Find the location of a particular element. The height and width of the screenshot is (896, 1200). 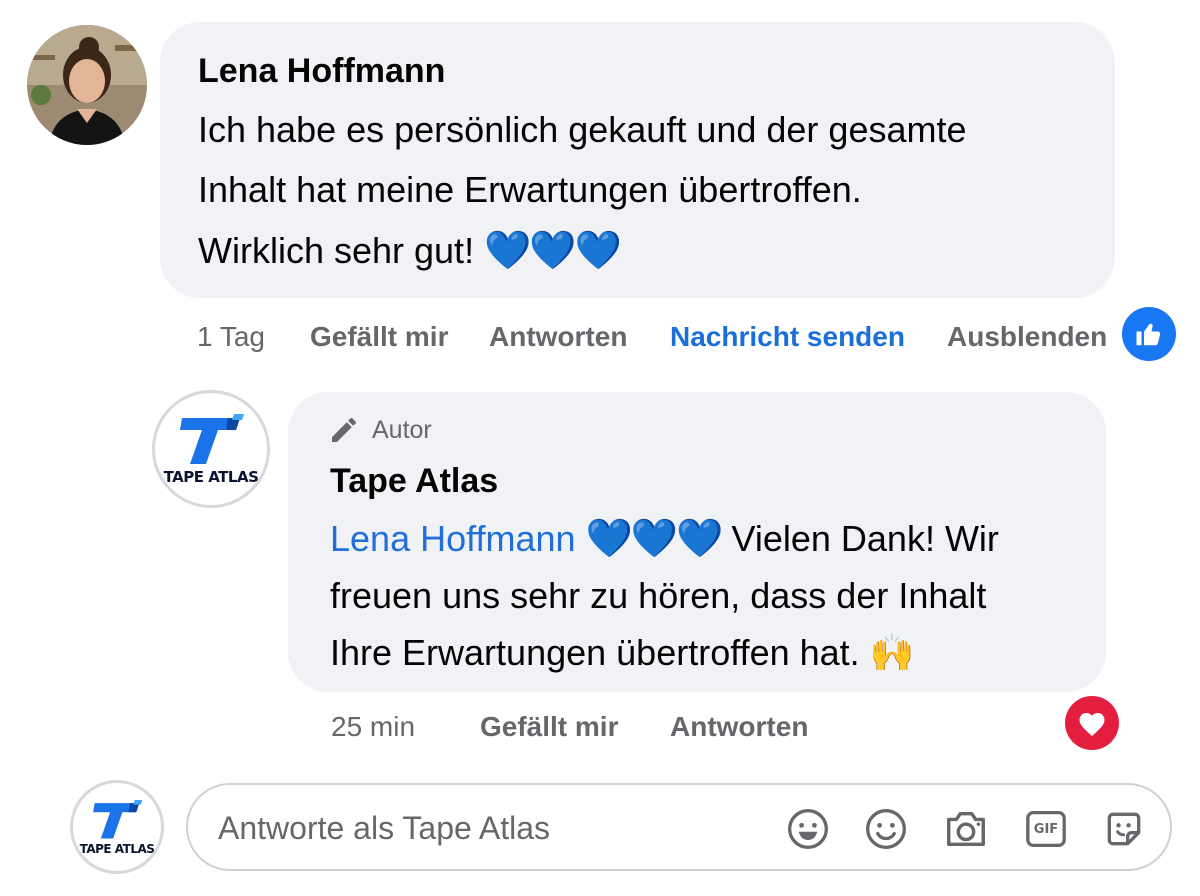

reply-line-1: Lena Hoffmann 💙💙💙 Vielen Dank! Wir is located at coordinates (664, 538).